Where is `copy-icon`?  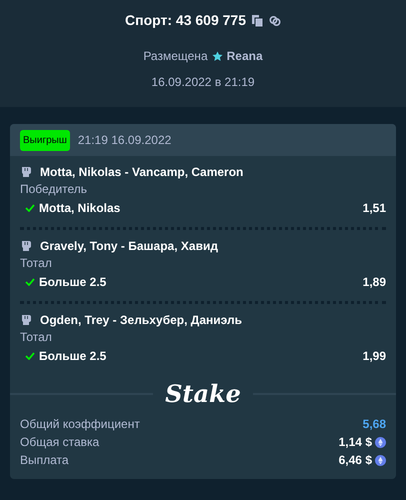
copy-icon is located at coordinates (257, 20).